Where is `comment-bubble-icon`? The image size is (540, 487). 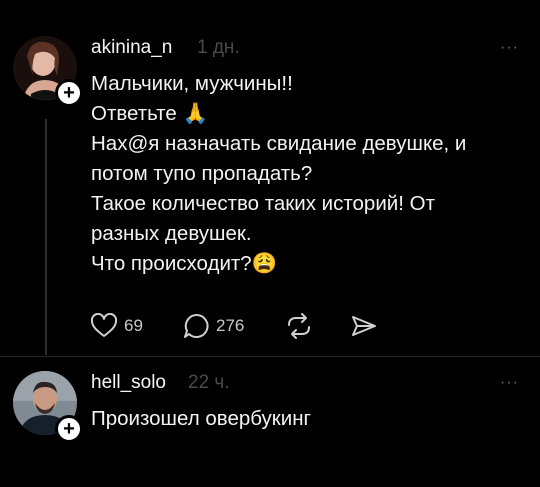
comment-bubble-icon is located at coordinates (197, 326).